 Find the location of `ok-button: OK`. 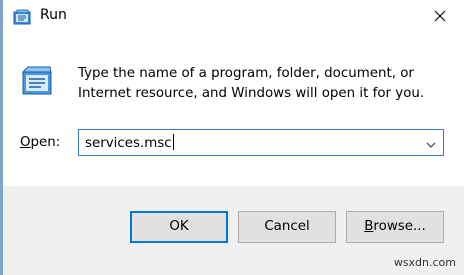

ok-button: OK is located at coordinates (179, 227).